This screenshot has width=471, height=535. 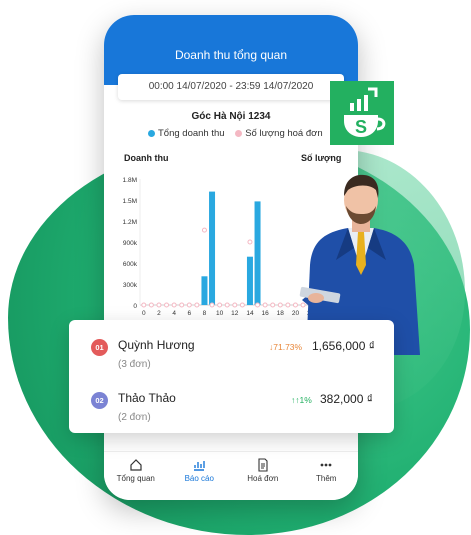 I want to click on store-name: Góc Hà Nội 1234, so click(x=231, y=116).